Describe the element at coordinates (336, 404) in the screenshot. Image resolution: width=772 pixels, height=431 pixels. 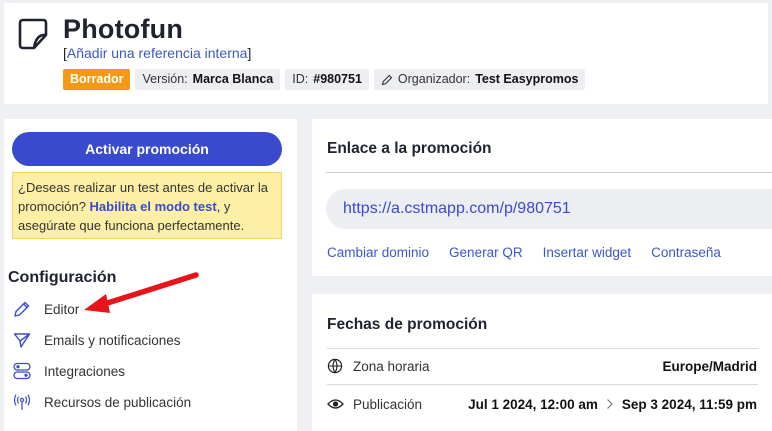
I see `eye-icon` at that location.